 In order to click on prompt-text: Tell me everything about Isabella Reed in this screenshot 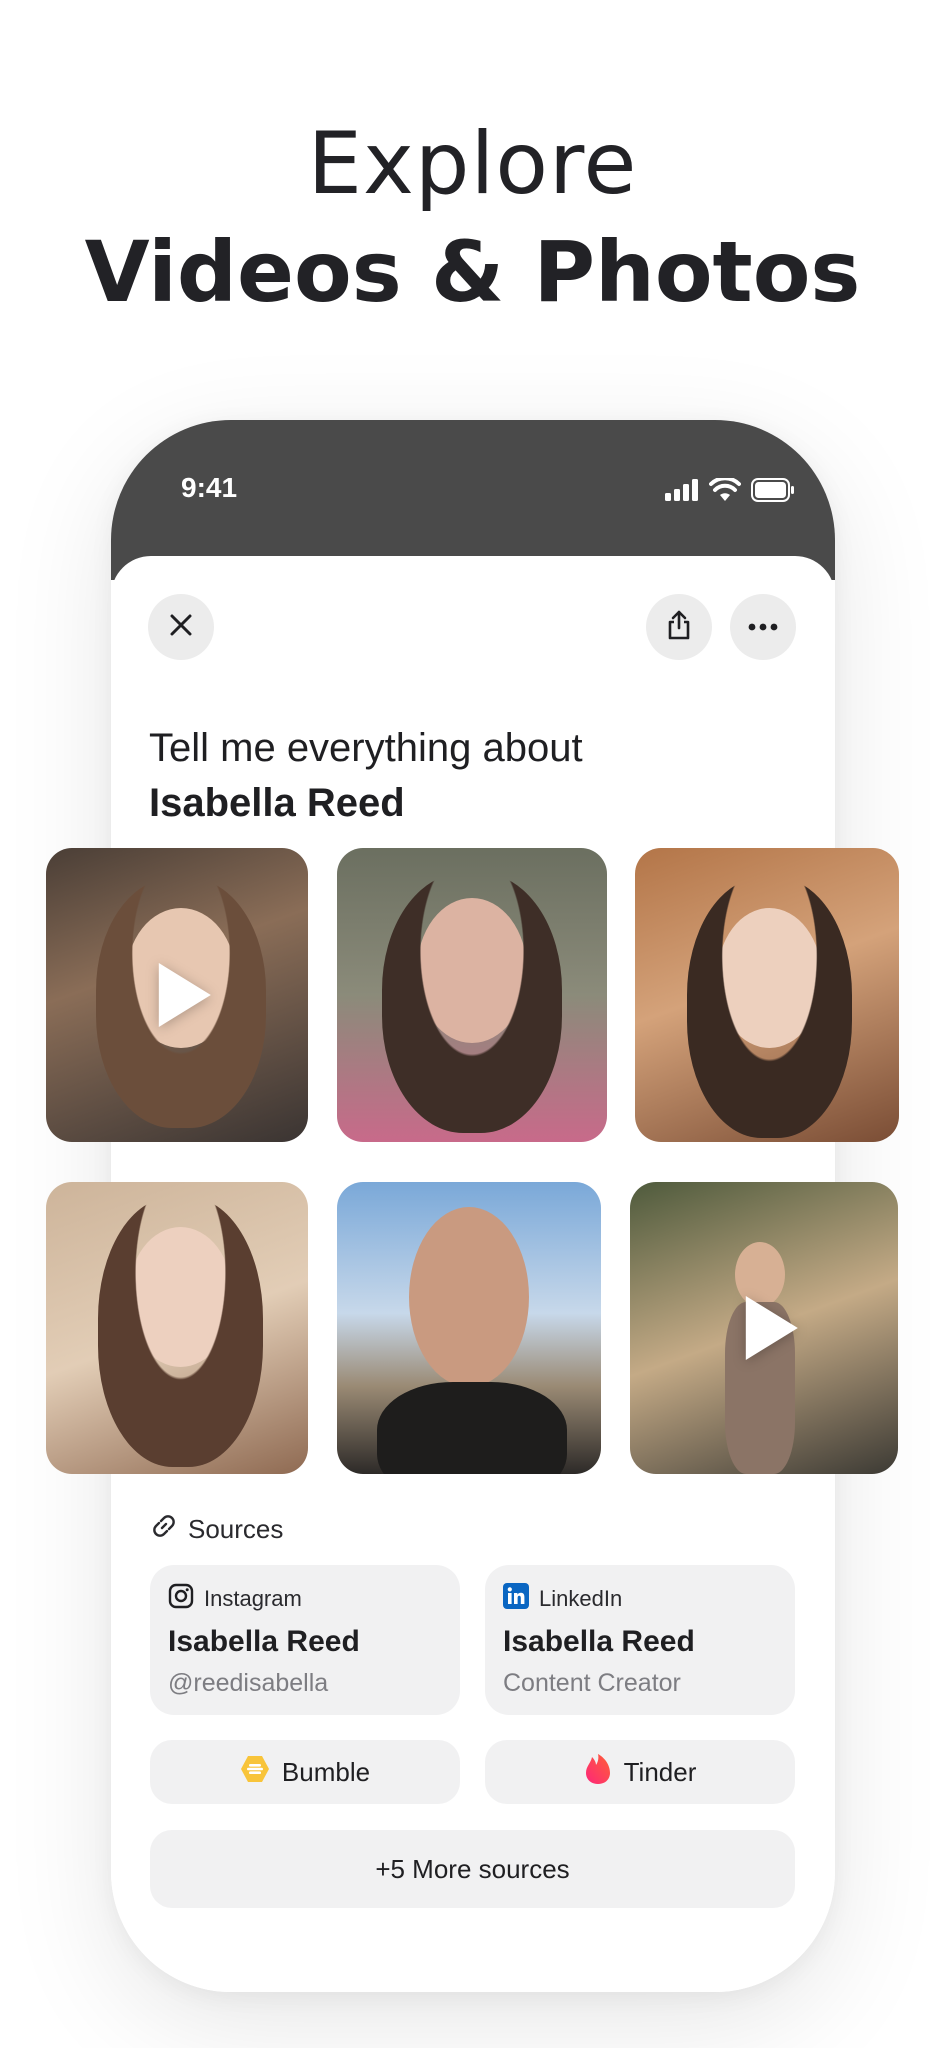, I will do `click(366, 776)`.